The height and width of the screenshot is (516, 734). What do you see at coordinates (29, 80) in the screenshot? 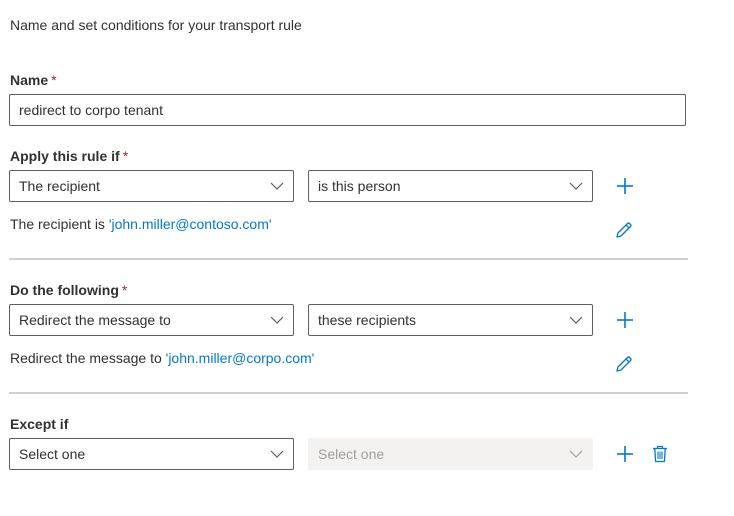
I see `name-label-text: Name` at bounding box center [29, 80].